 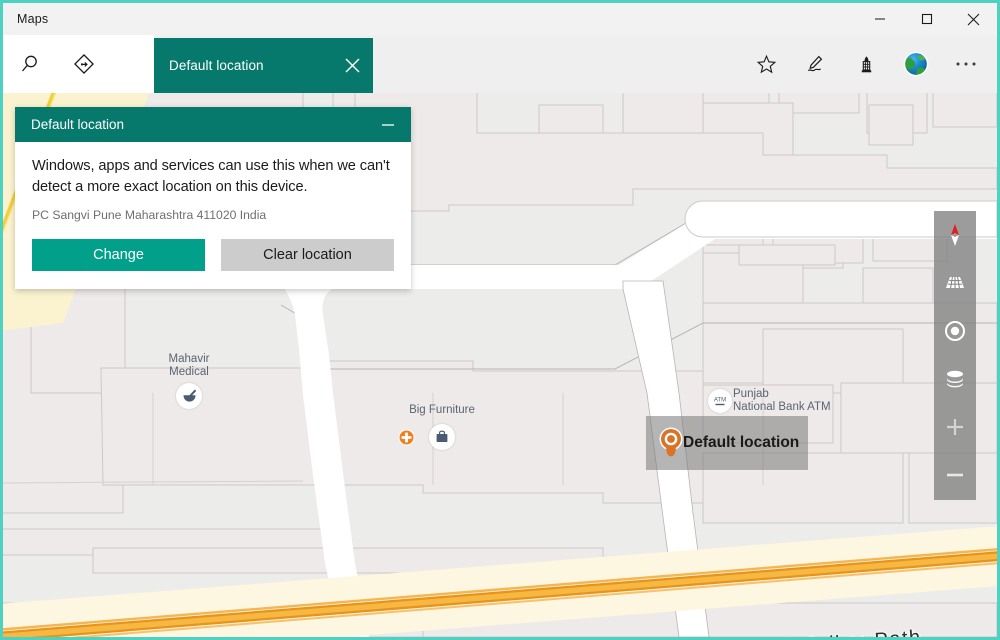 I want to click on layers-icon, so click(x=955, y=379).